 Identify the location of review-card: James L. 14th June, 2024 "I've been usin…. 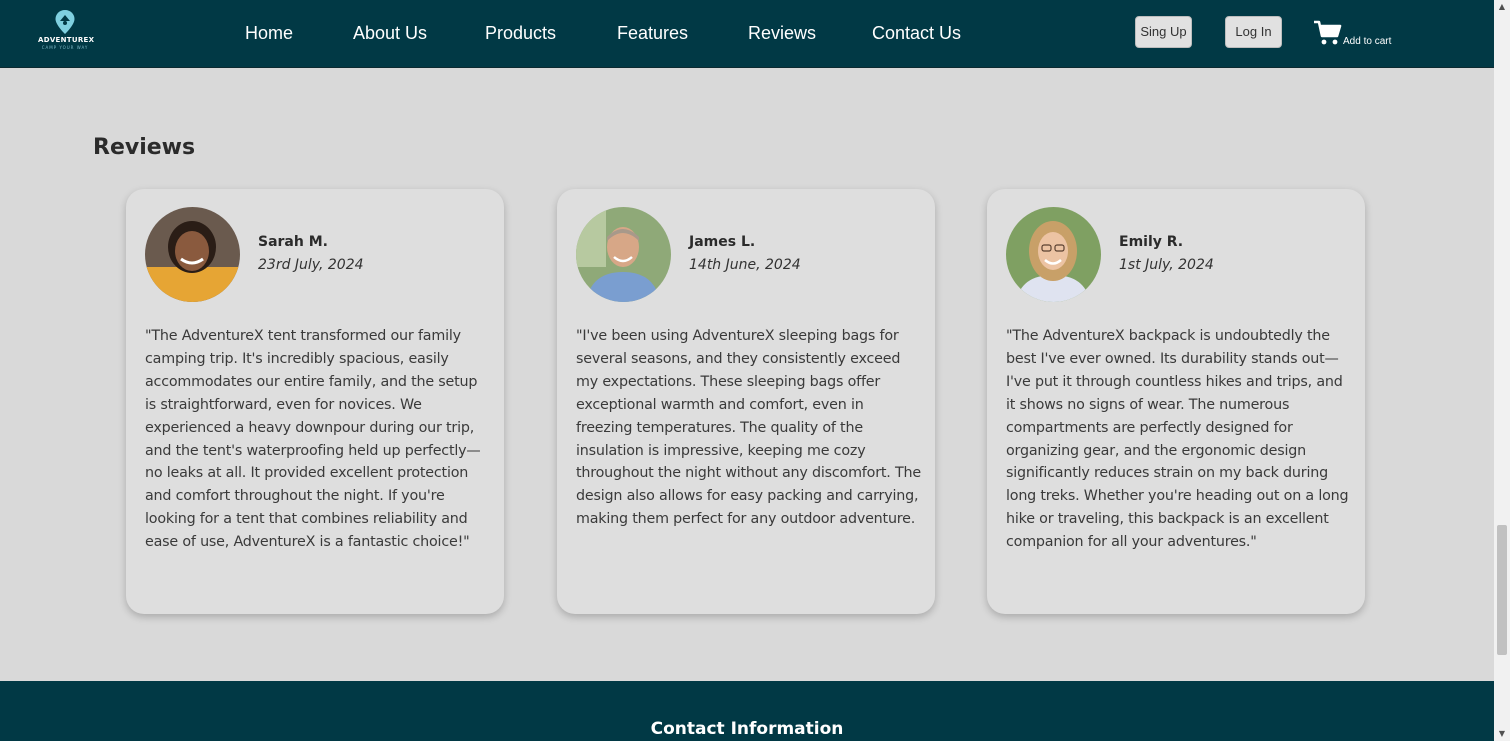
(746, 401).